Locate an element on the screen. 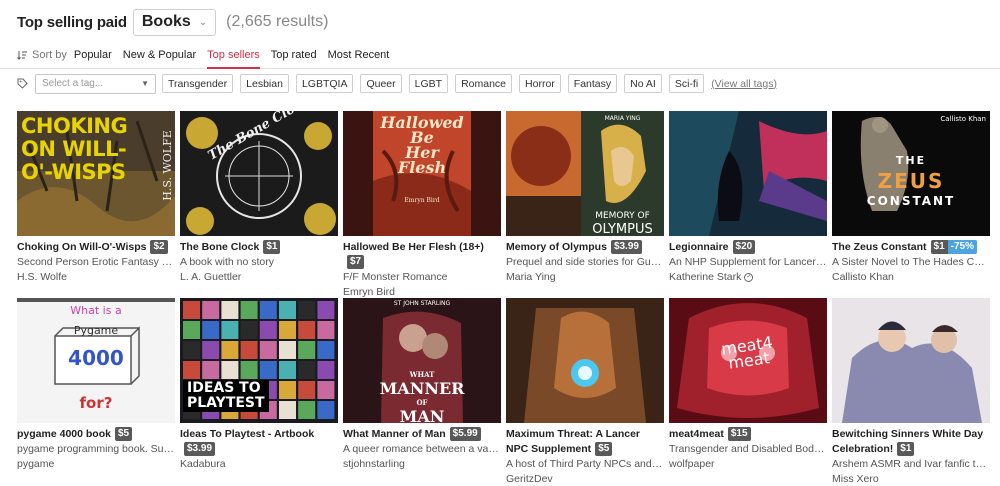 The height and width of the screenshot is (486, 1000). sort-new-popular: New & Popular is located at coordinates (159, 55).